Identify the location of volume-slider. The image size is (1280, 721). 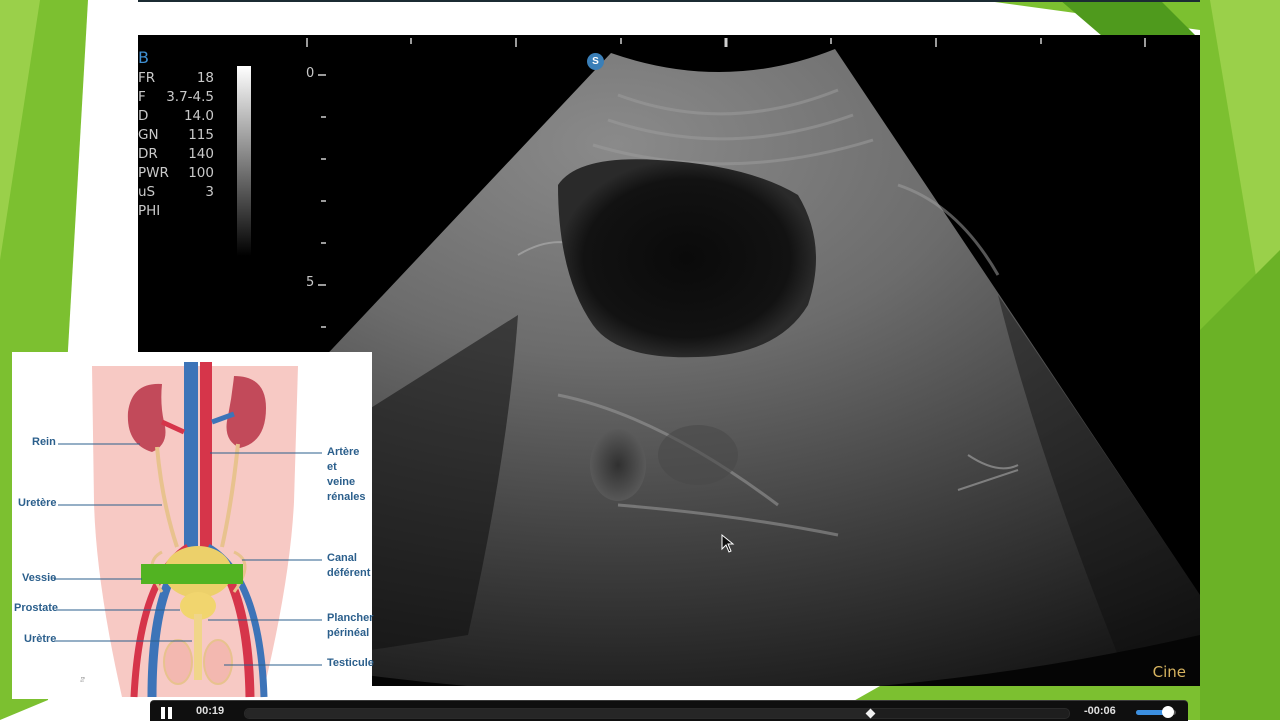
(1156, 712).